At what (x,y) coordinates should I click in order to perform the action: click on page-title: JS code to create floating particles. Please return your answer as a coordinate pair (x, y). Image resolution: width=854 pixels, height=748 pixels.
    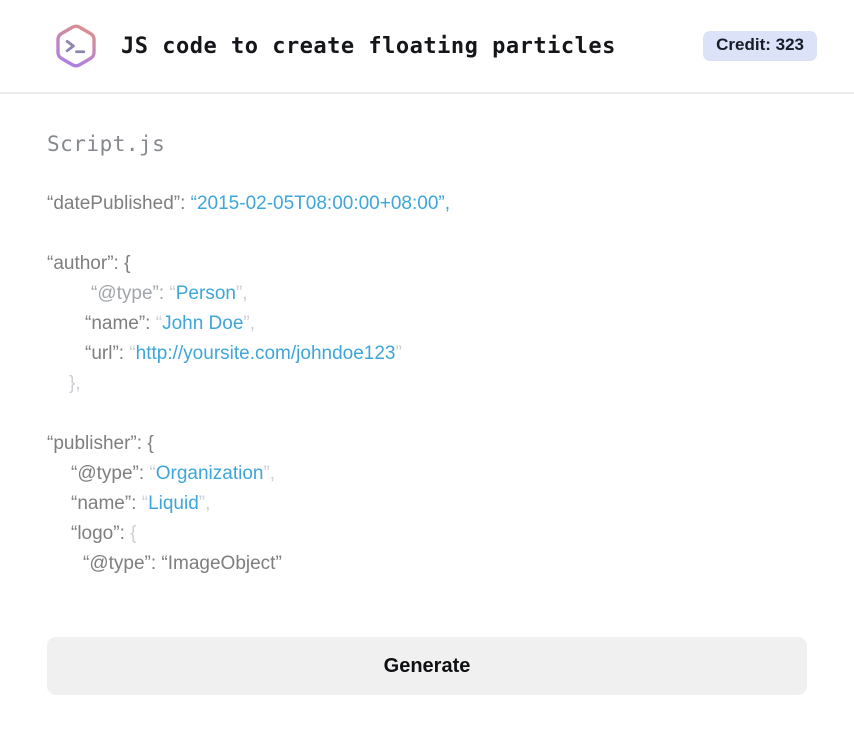
    Looking at the image, I should click on (368, 46).